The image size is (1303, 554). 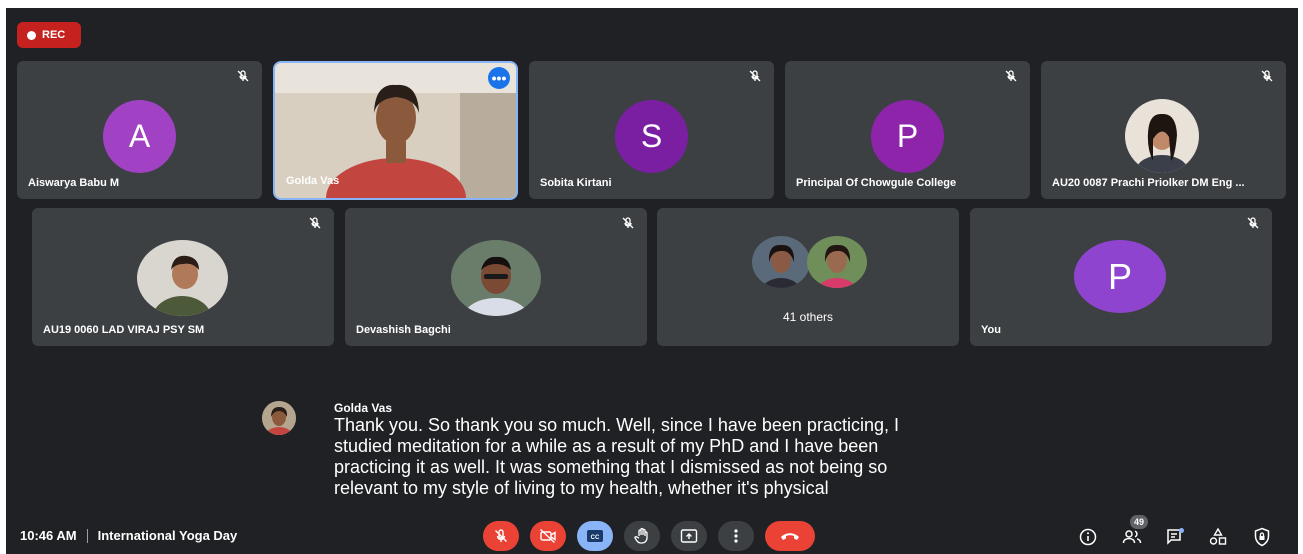 What do you see at coordinates (576, 183) in the screenshot?
I see `participant-name: Sobita Kirtani` at bounding box center [576, 183].